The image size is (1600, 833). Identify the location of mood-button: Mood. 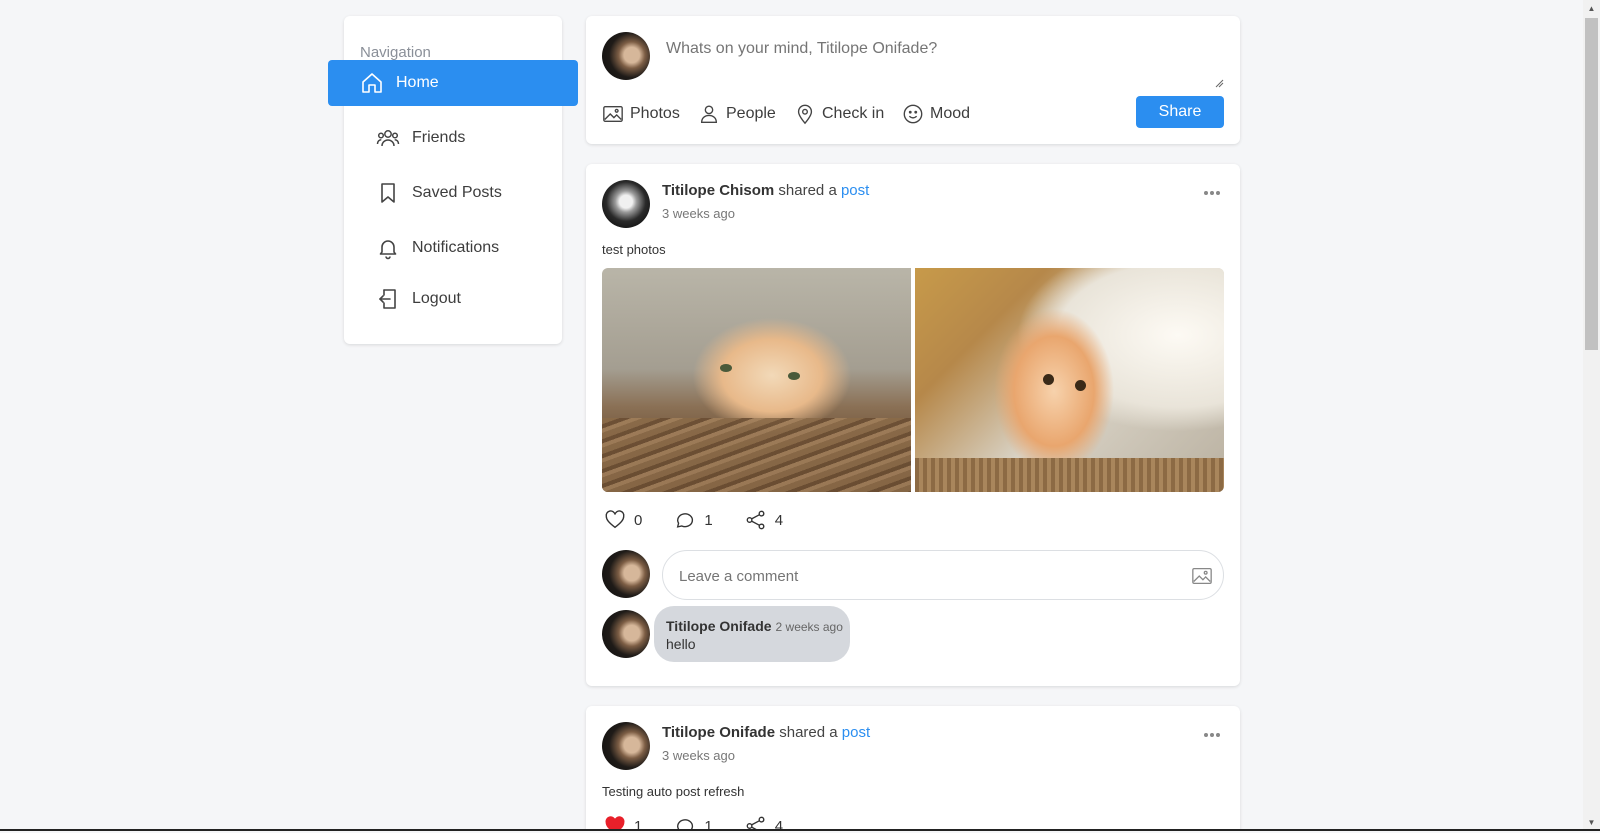
(936, 114).